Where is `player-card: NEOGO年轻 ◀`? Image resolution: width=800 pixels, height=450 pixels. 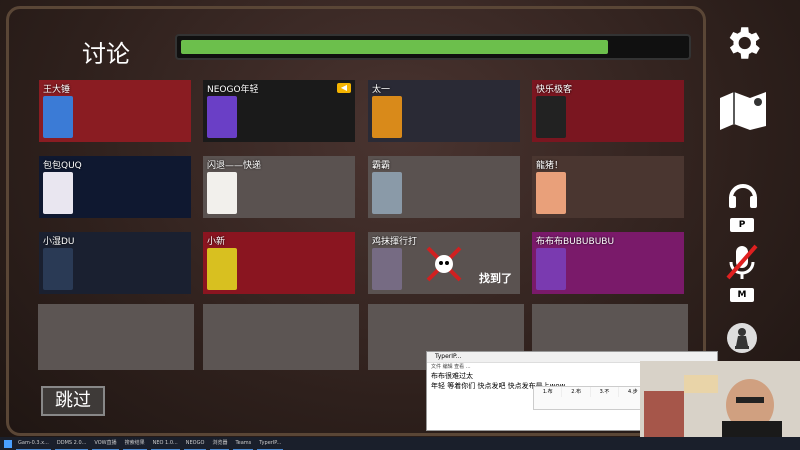 player-card: NEOGO年轻 ◀ is located at coordinates (279, 111).